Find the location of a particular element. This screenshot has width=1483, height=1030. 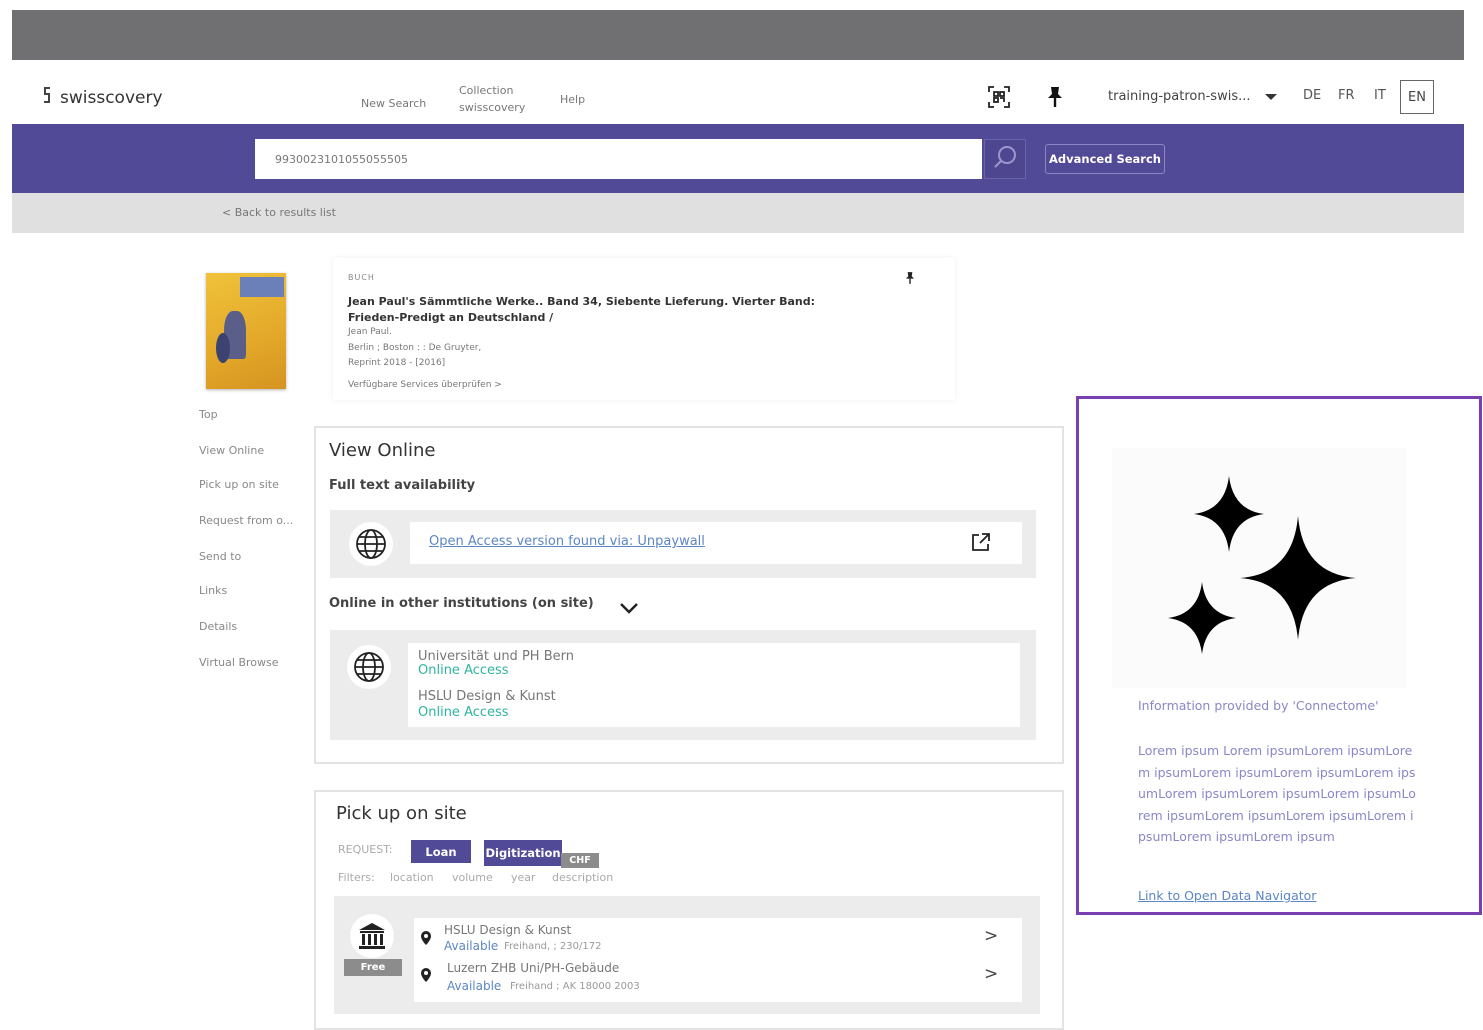

brand-logo: swisscovery is located at coordinates (102, 97).